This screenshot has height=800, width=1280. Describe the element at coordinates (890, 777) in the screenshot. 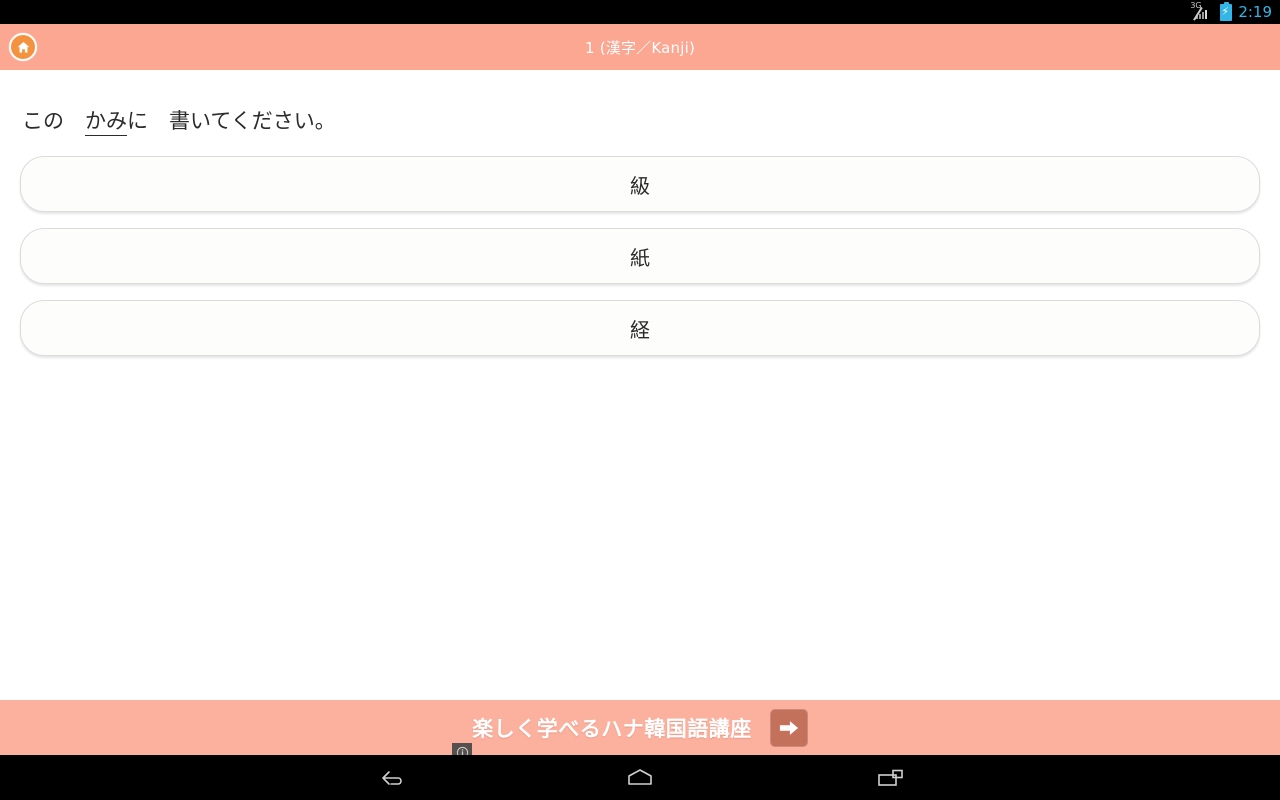

I see `recent-apps-icon` at that location.